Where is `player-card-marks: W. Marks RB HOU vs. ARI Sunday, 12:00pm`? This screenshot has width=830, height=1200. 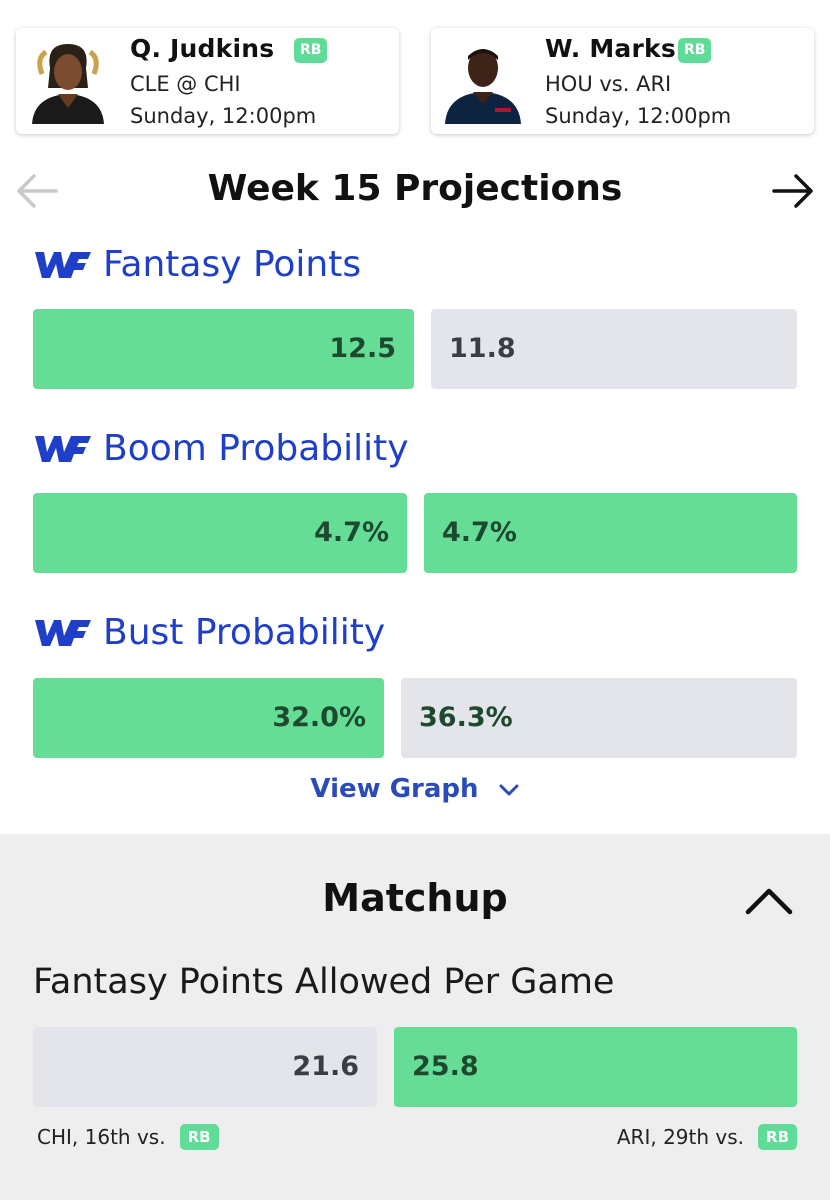
player-card-marks: W. Marks RB HOU vs. ARI Sunday, 12:00pm is located at coordinates (622, 81).